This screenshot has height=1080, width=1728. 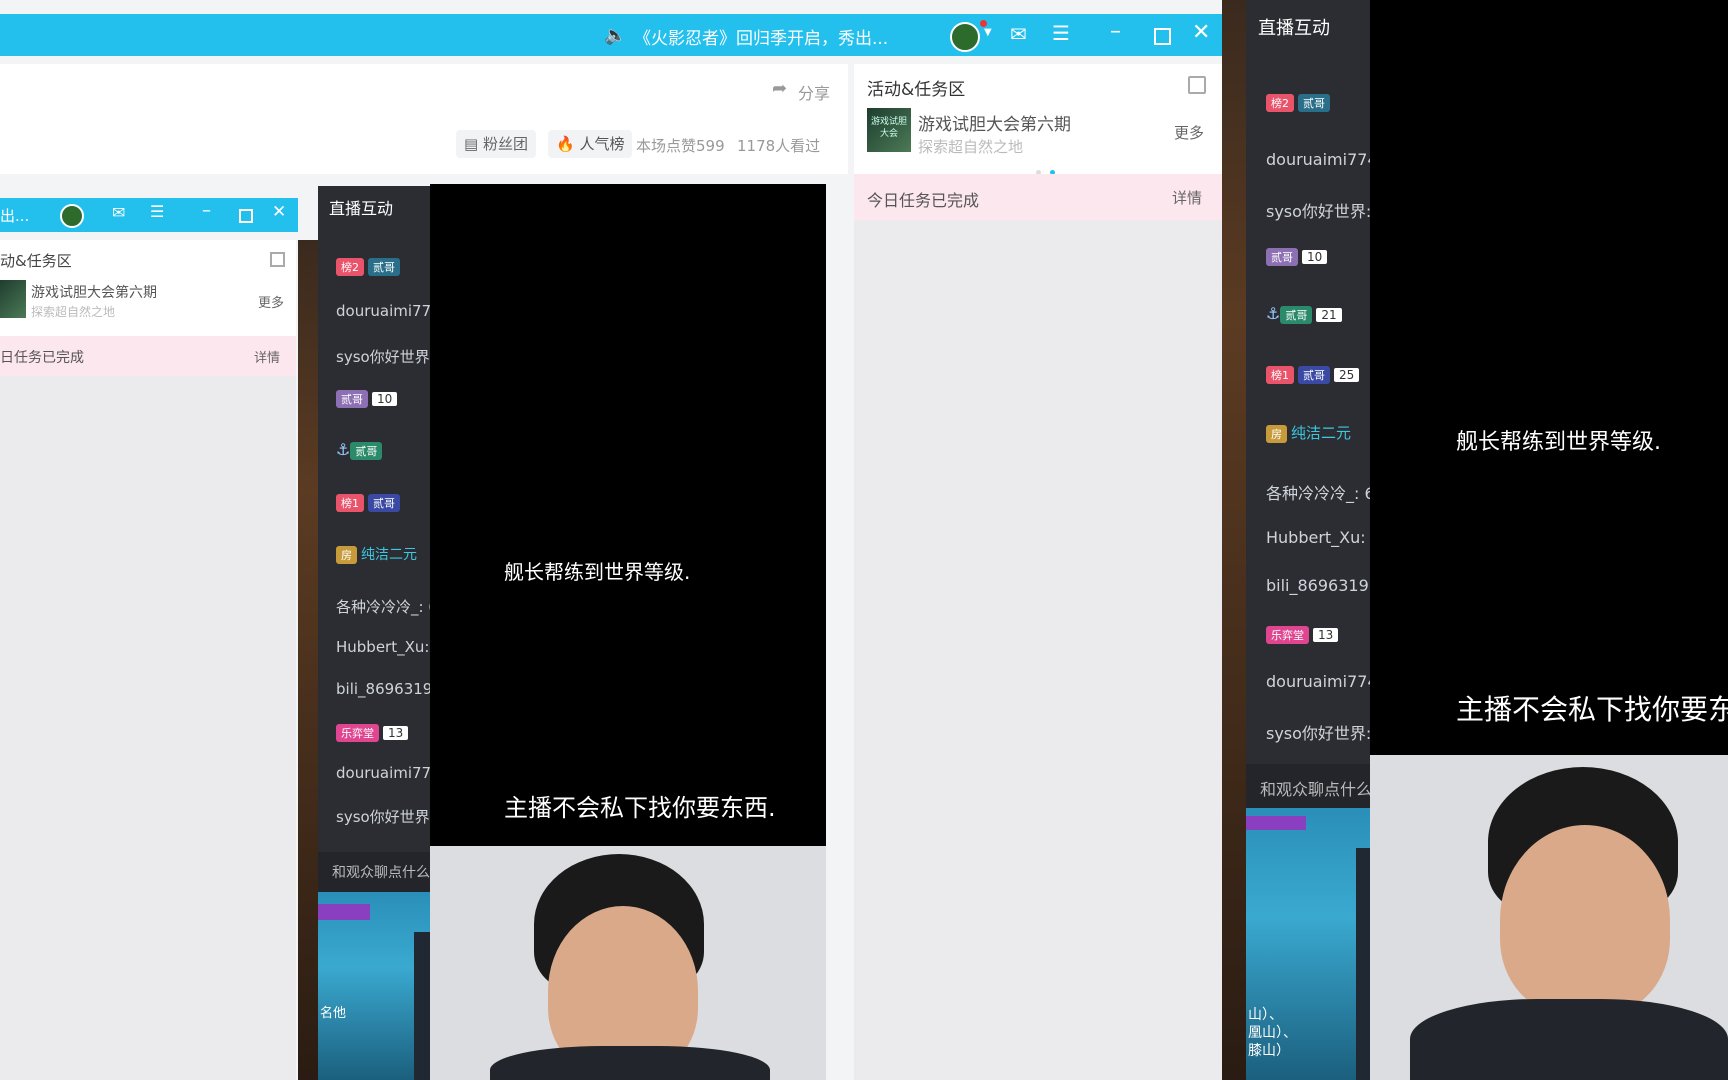 I want to click on nested-activity-panel: 动&任务区 游戏试胆大会第六期 探索超自然之地 更多, so click(x=148, y=288).